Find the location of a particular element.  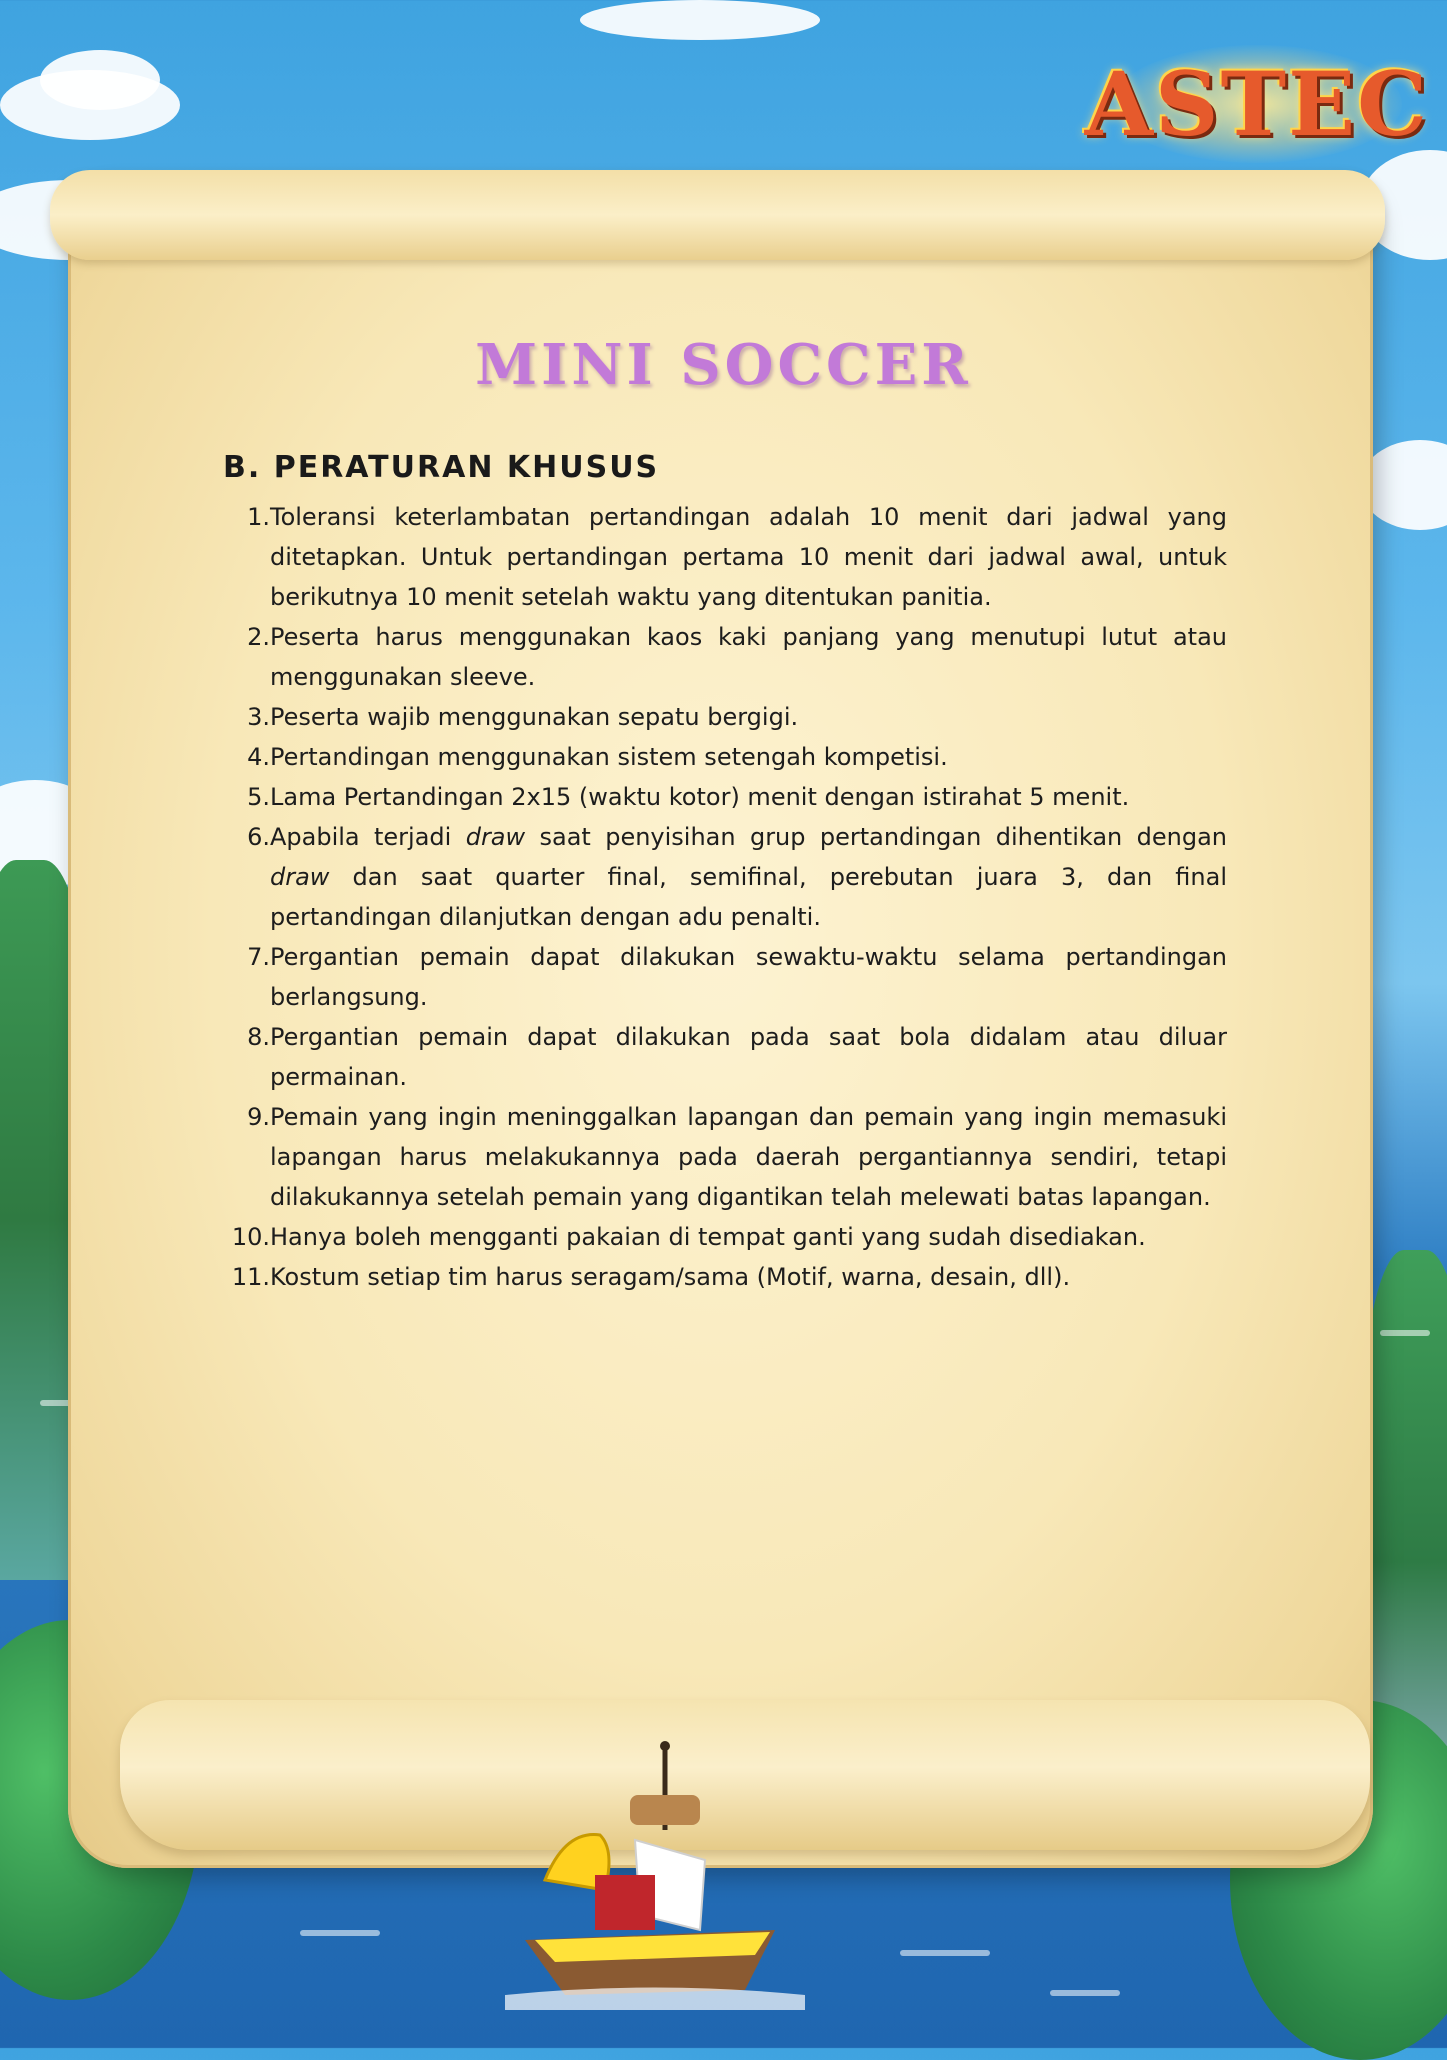

item-number: 10. is located at coordinates (250, 1237).